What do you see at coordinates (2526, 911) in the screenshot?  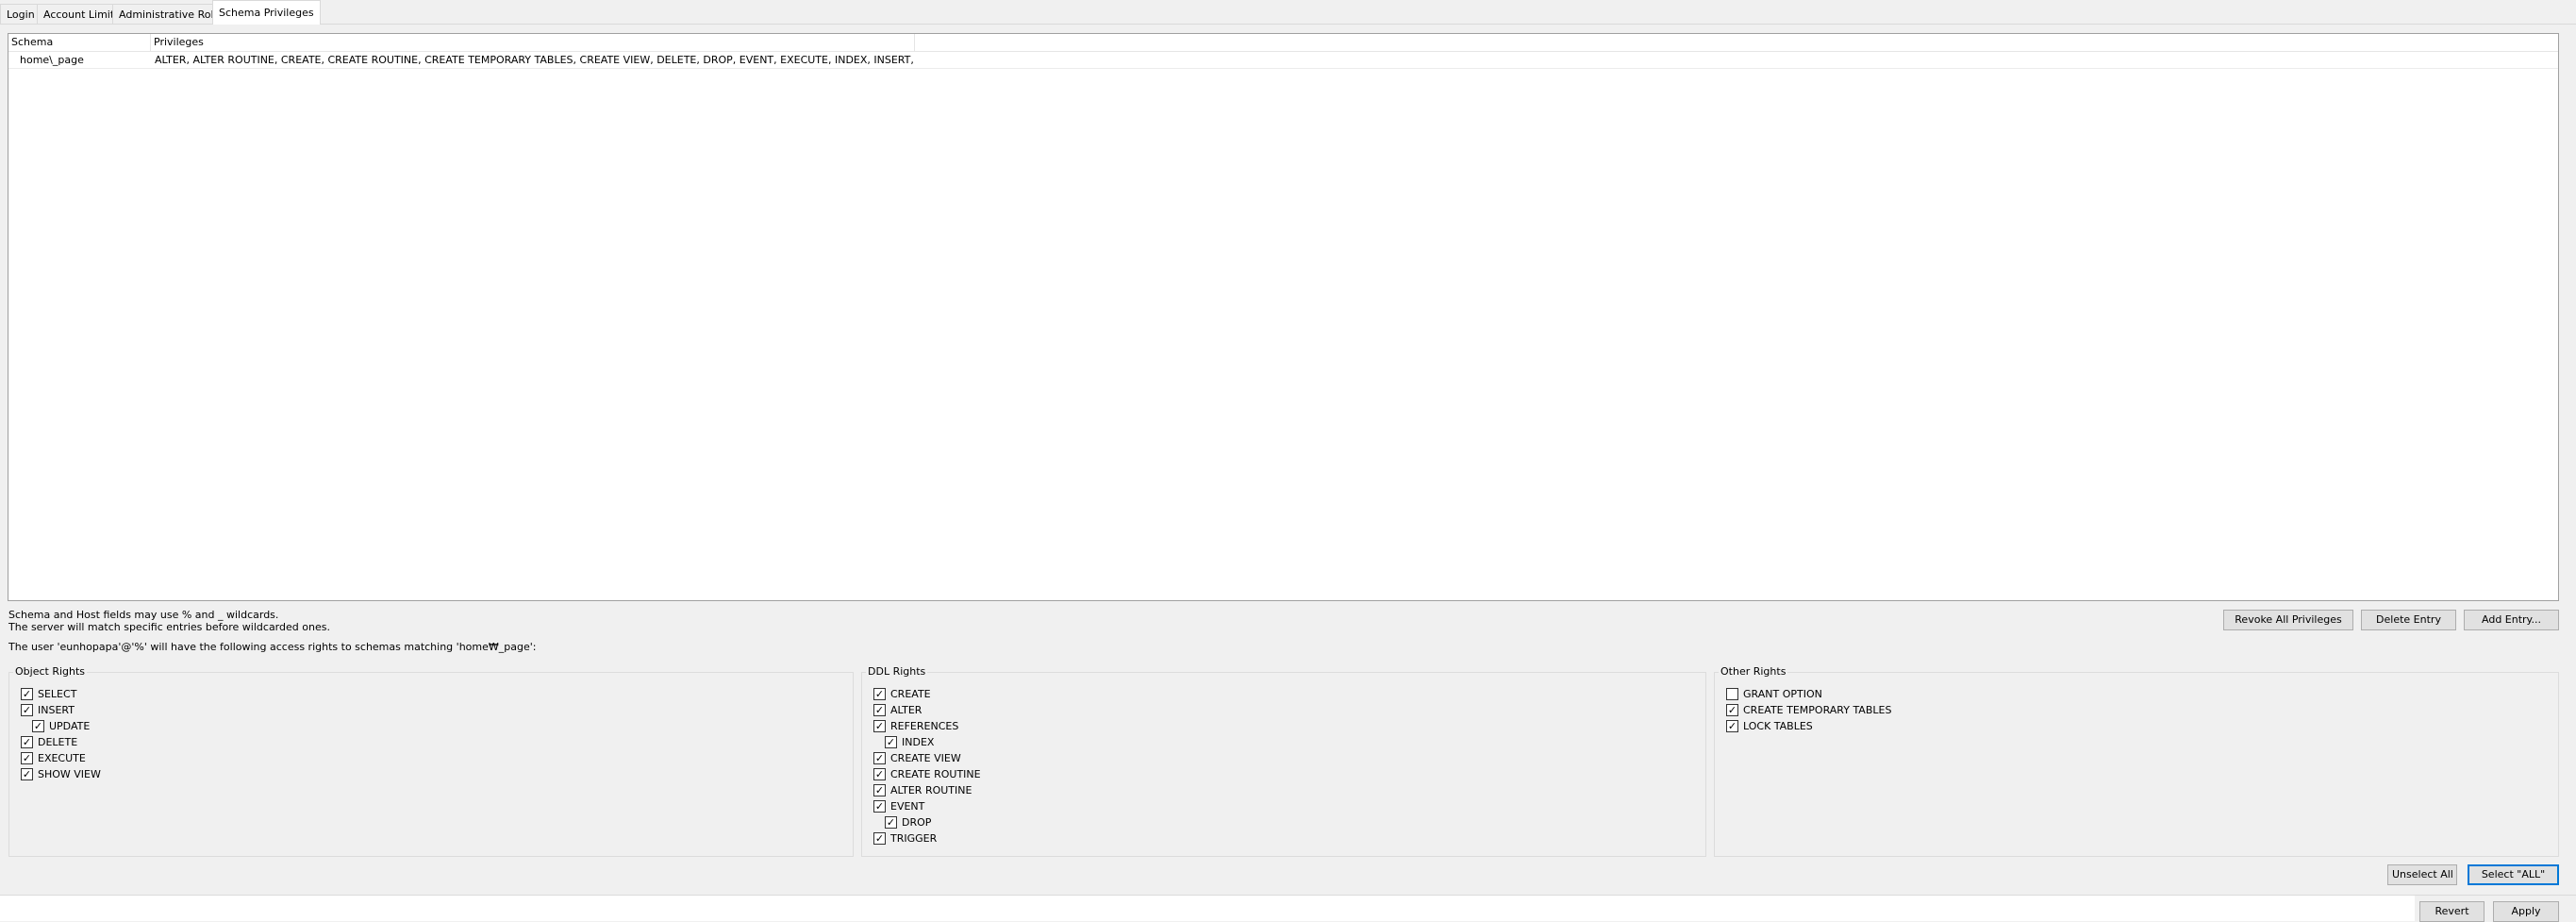 I see `apply-button: Apply` at bounding box center [2526, 911].